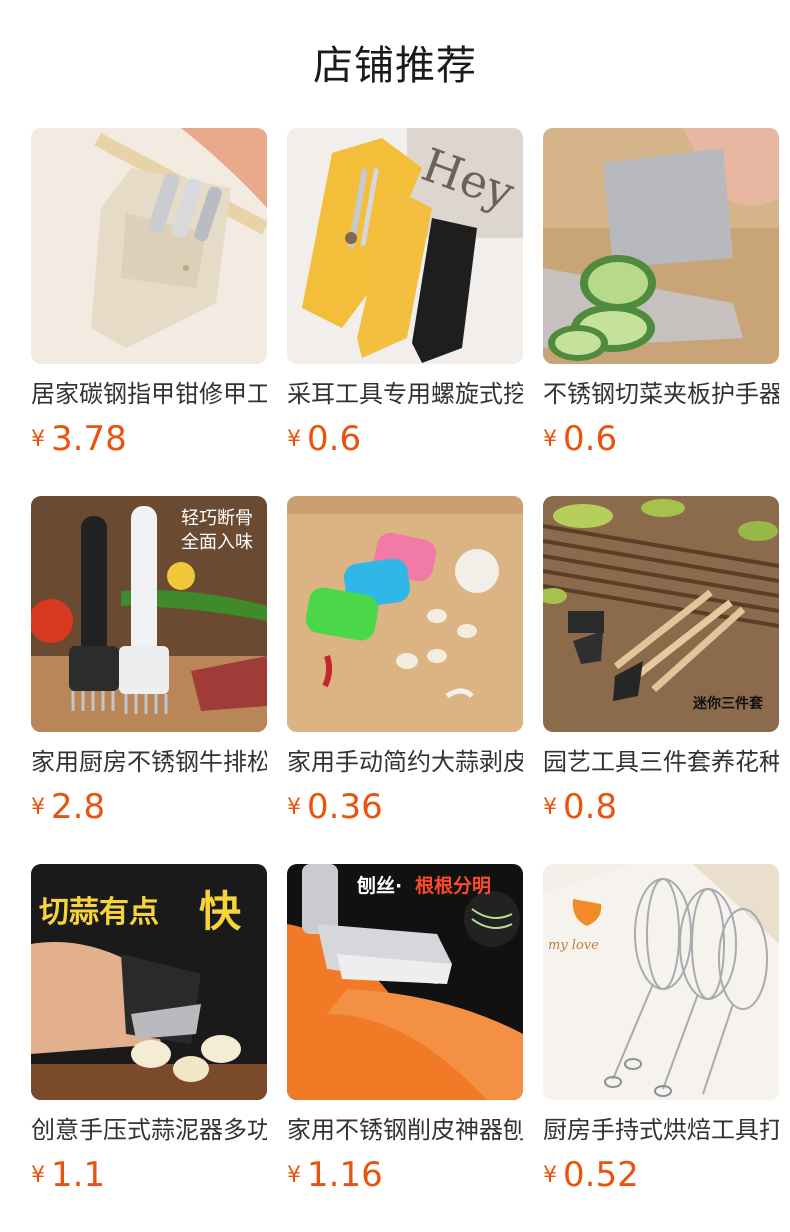 The image size is (790, 1232). What do you see at coordinates (405, 394) in the screenshot?
I see `product-name: 采耳工具专用螺旋式挖耳勺套装` at bounding box center [405, 394].